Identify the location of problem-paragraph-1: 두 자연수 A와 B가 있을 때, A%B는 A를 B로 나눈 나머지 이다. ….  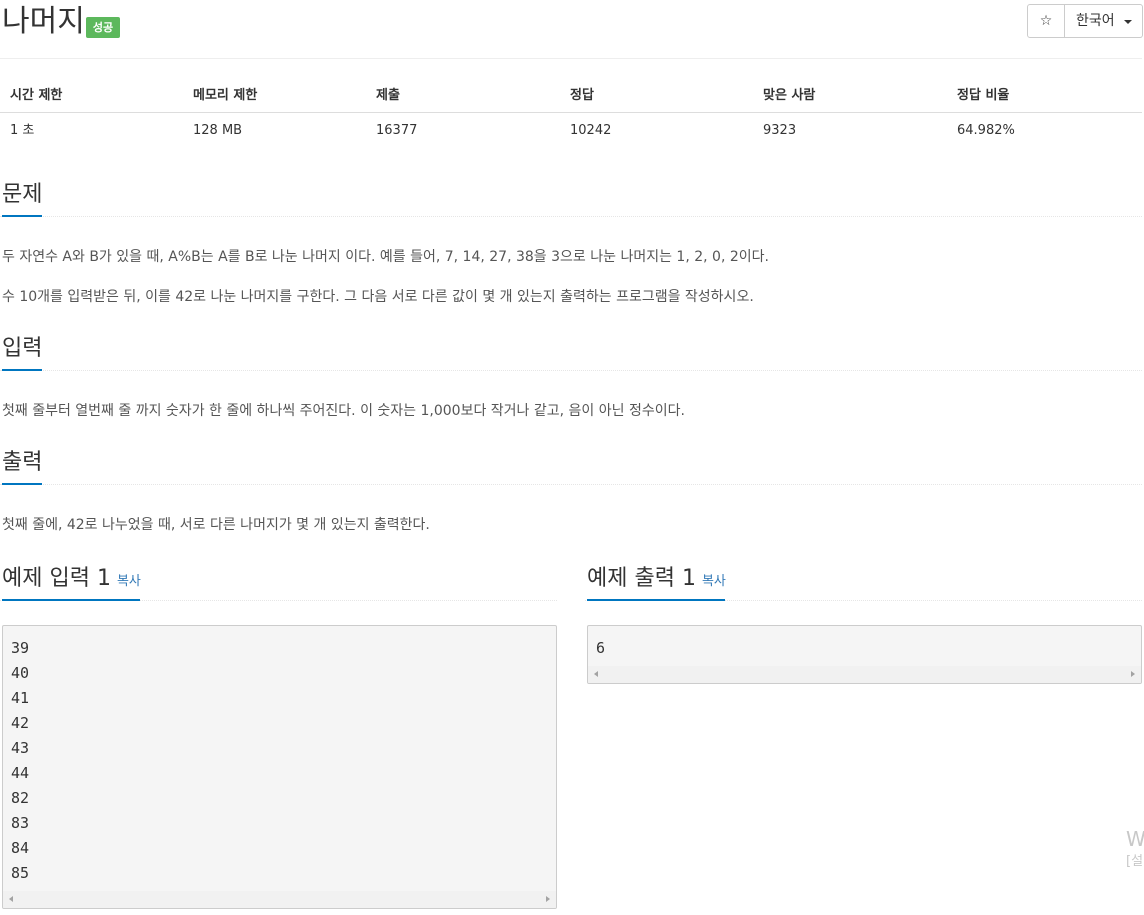
(385, 257).